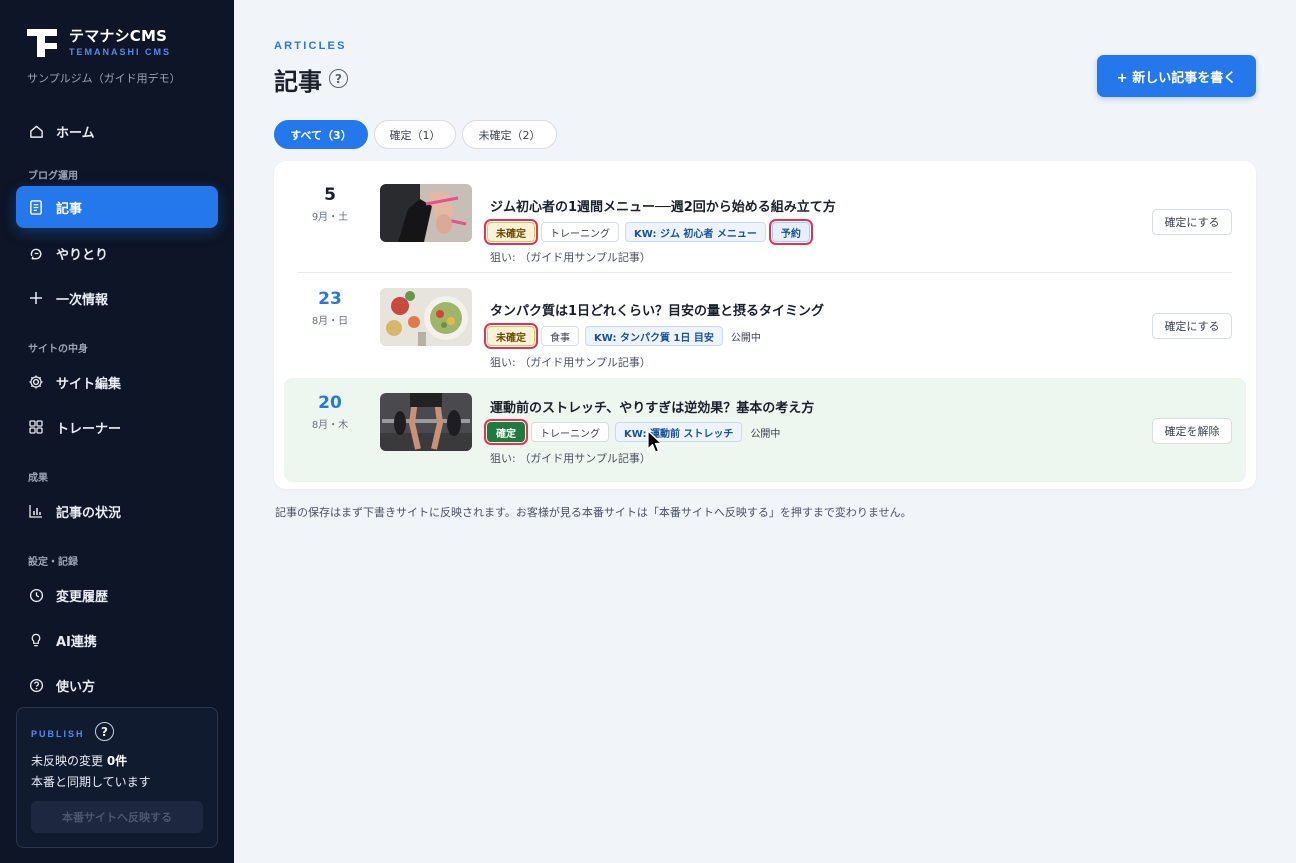 Image resolution: width=1296 pixels, height=863 pixels. What do you see at coordinates (53, 176) in the screenshot?
I see `nav-section-blog: ブログ運用` at bounding box center [53, 176].